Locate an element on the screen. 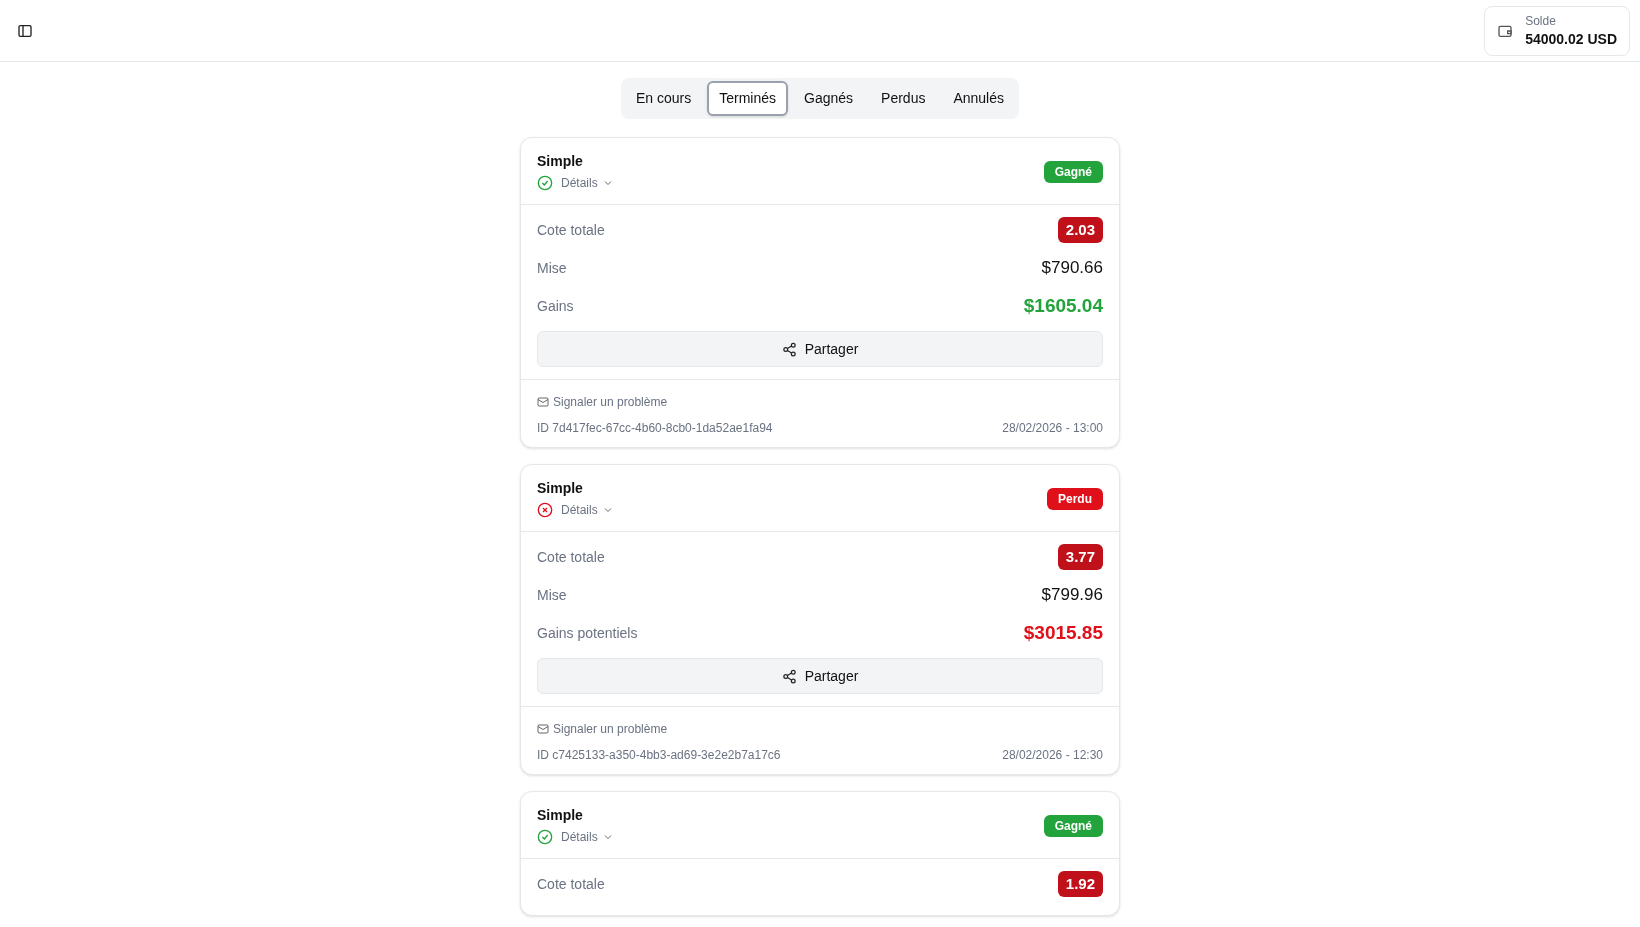  tab: Annulés is located at coordinates (978, 98).